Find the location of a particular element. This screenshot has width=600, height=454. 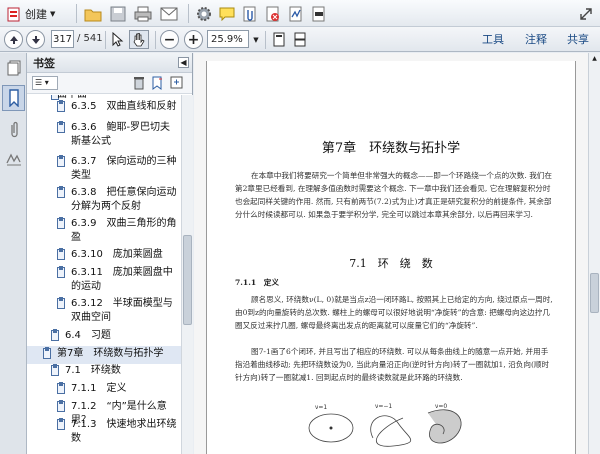

figure-origin is located at coordinates (331, 428).